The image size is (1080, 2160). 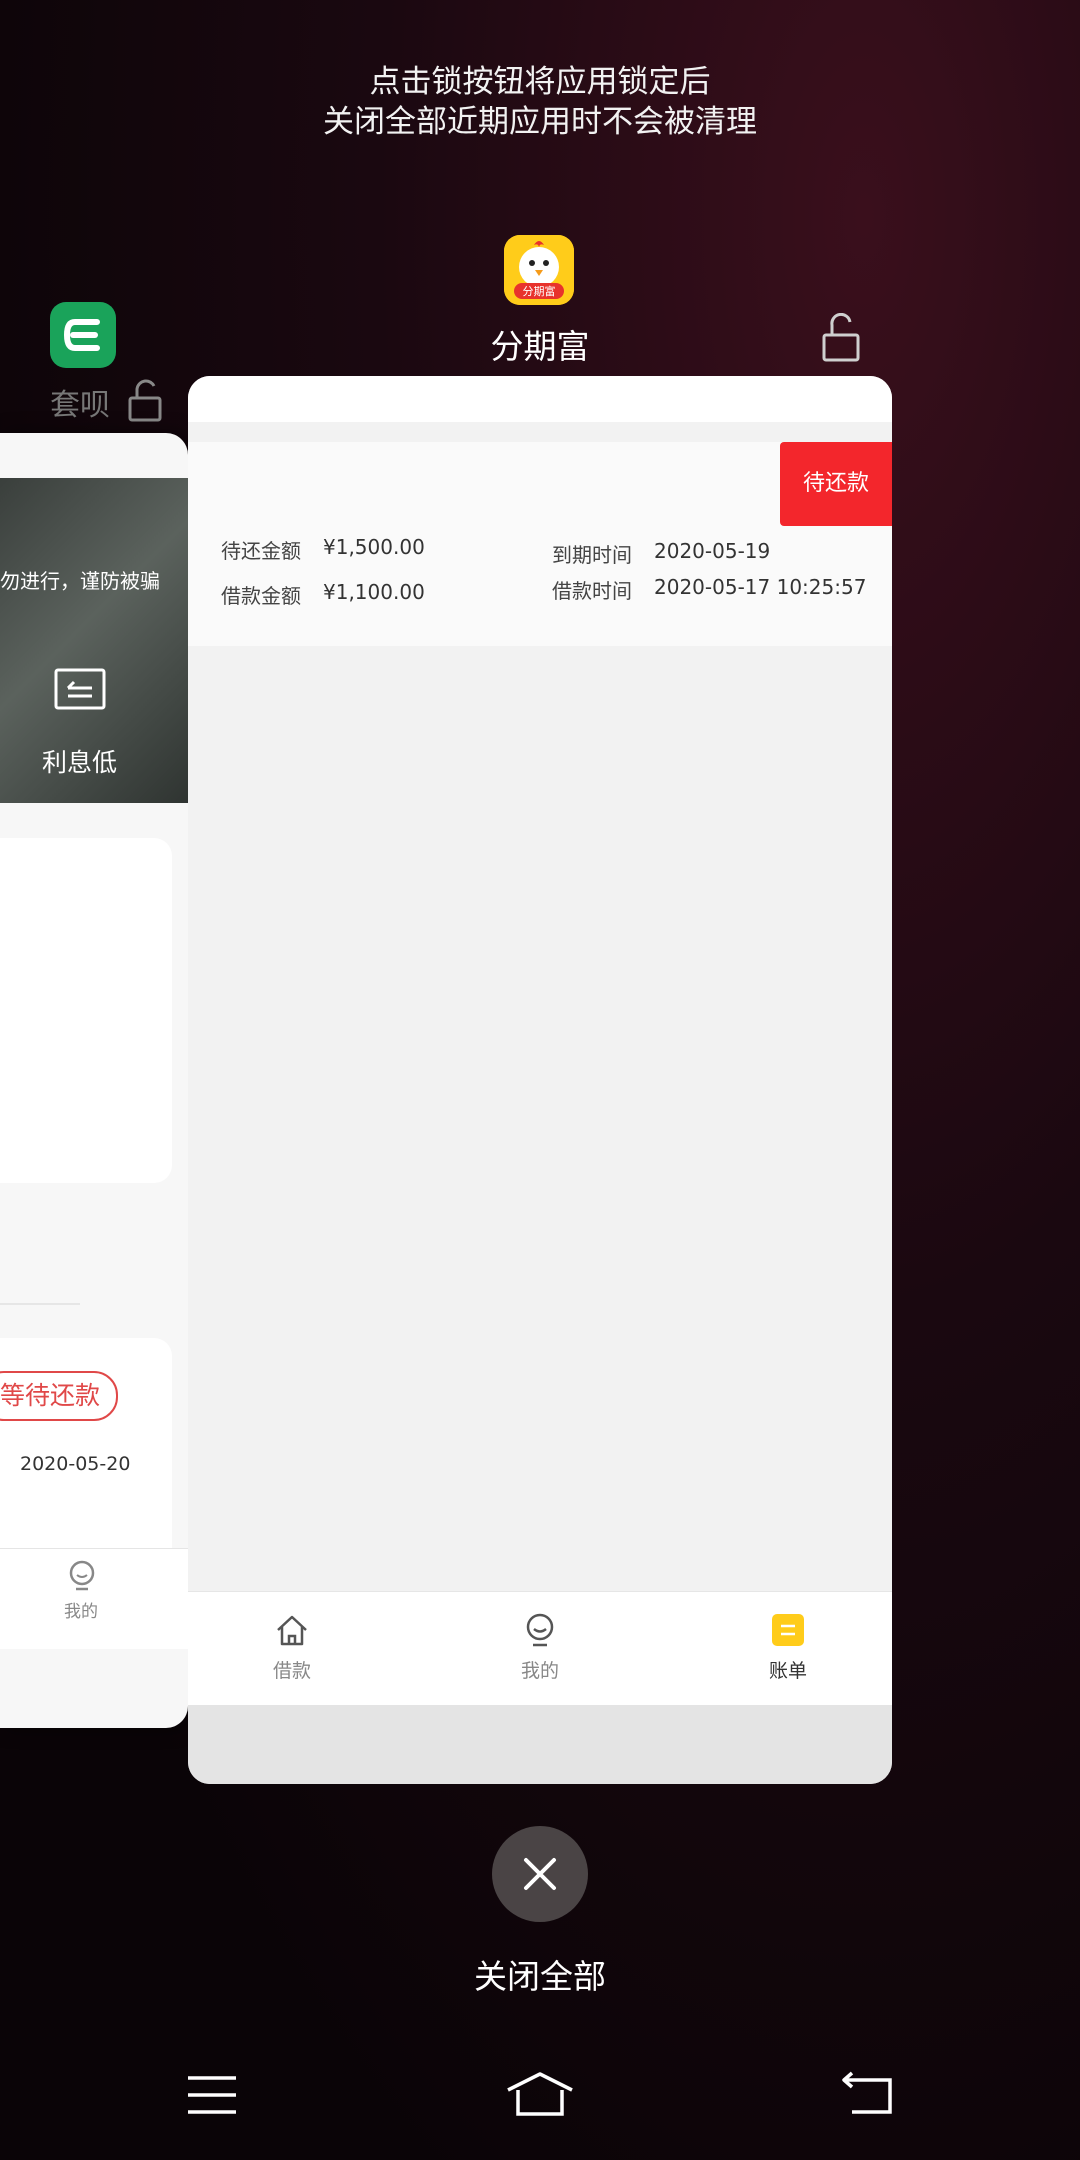 I want to click on rate-icon, so click(x=80, y=689).